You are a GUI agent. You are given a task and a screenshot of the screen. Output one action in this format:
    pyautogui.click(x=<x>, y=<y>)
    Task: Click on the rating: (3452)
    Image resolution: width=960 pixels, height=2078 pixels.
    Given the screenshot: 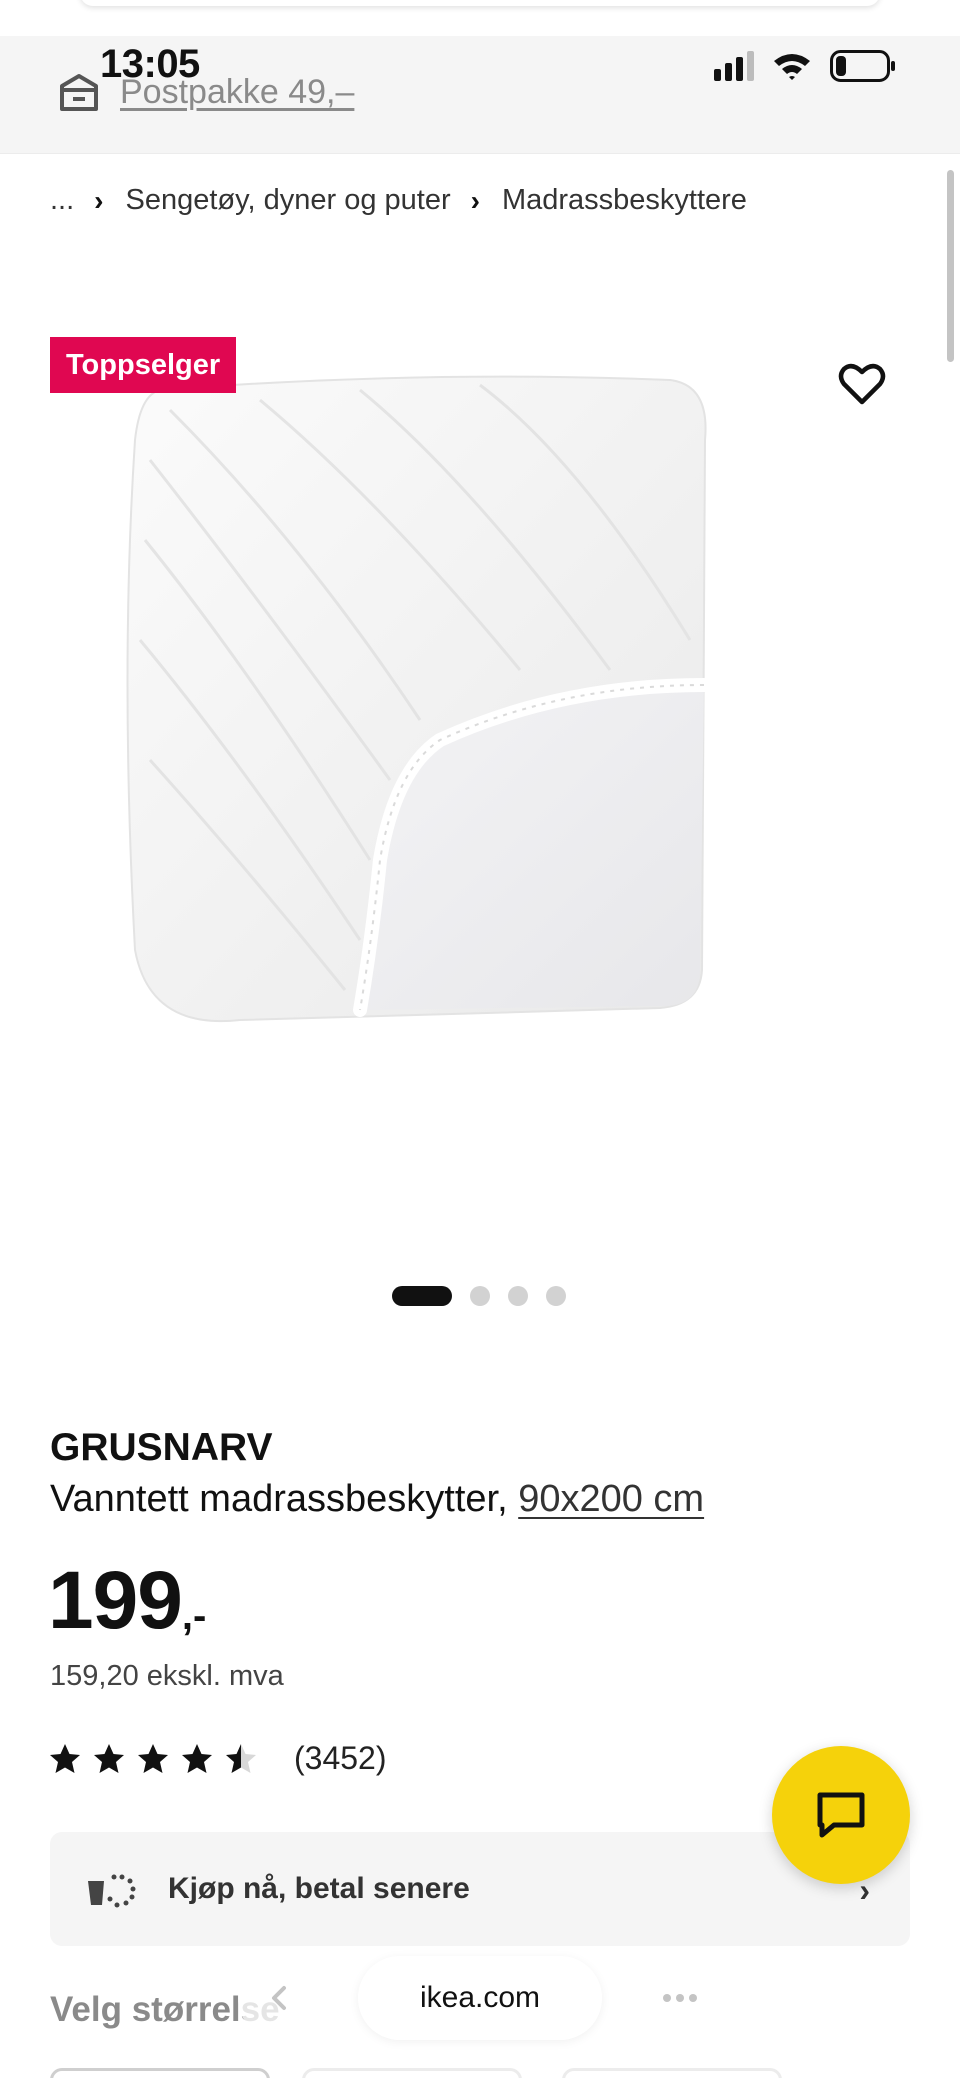 What is the action you would take?
    pyautogui.click(x=217, y=1758)
    